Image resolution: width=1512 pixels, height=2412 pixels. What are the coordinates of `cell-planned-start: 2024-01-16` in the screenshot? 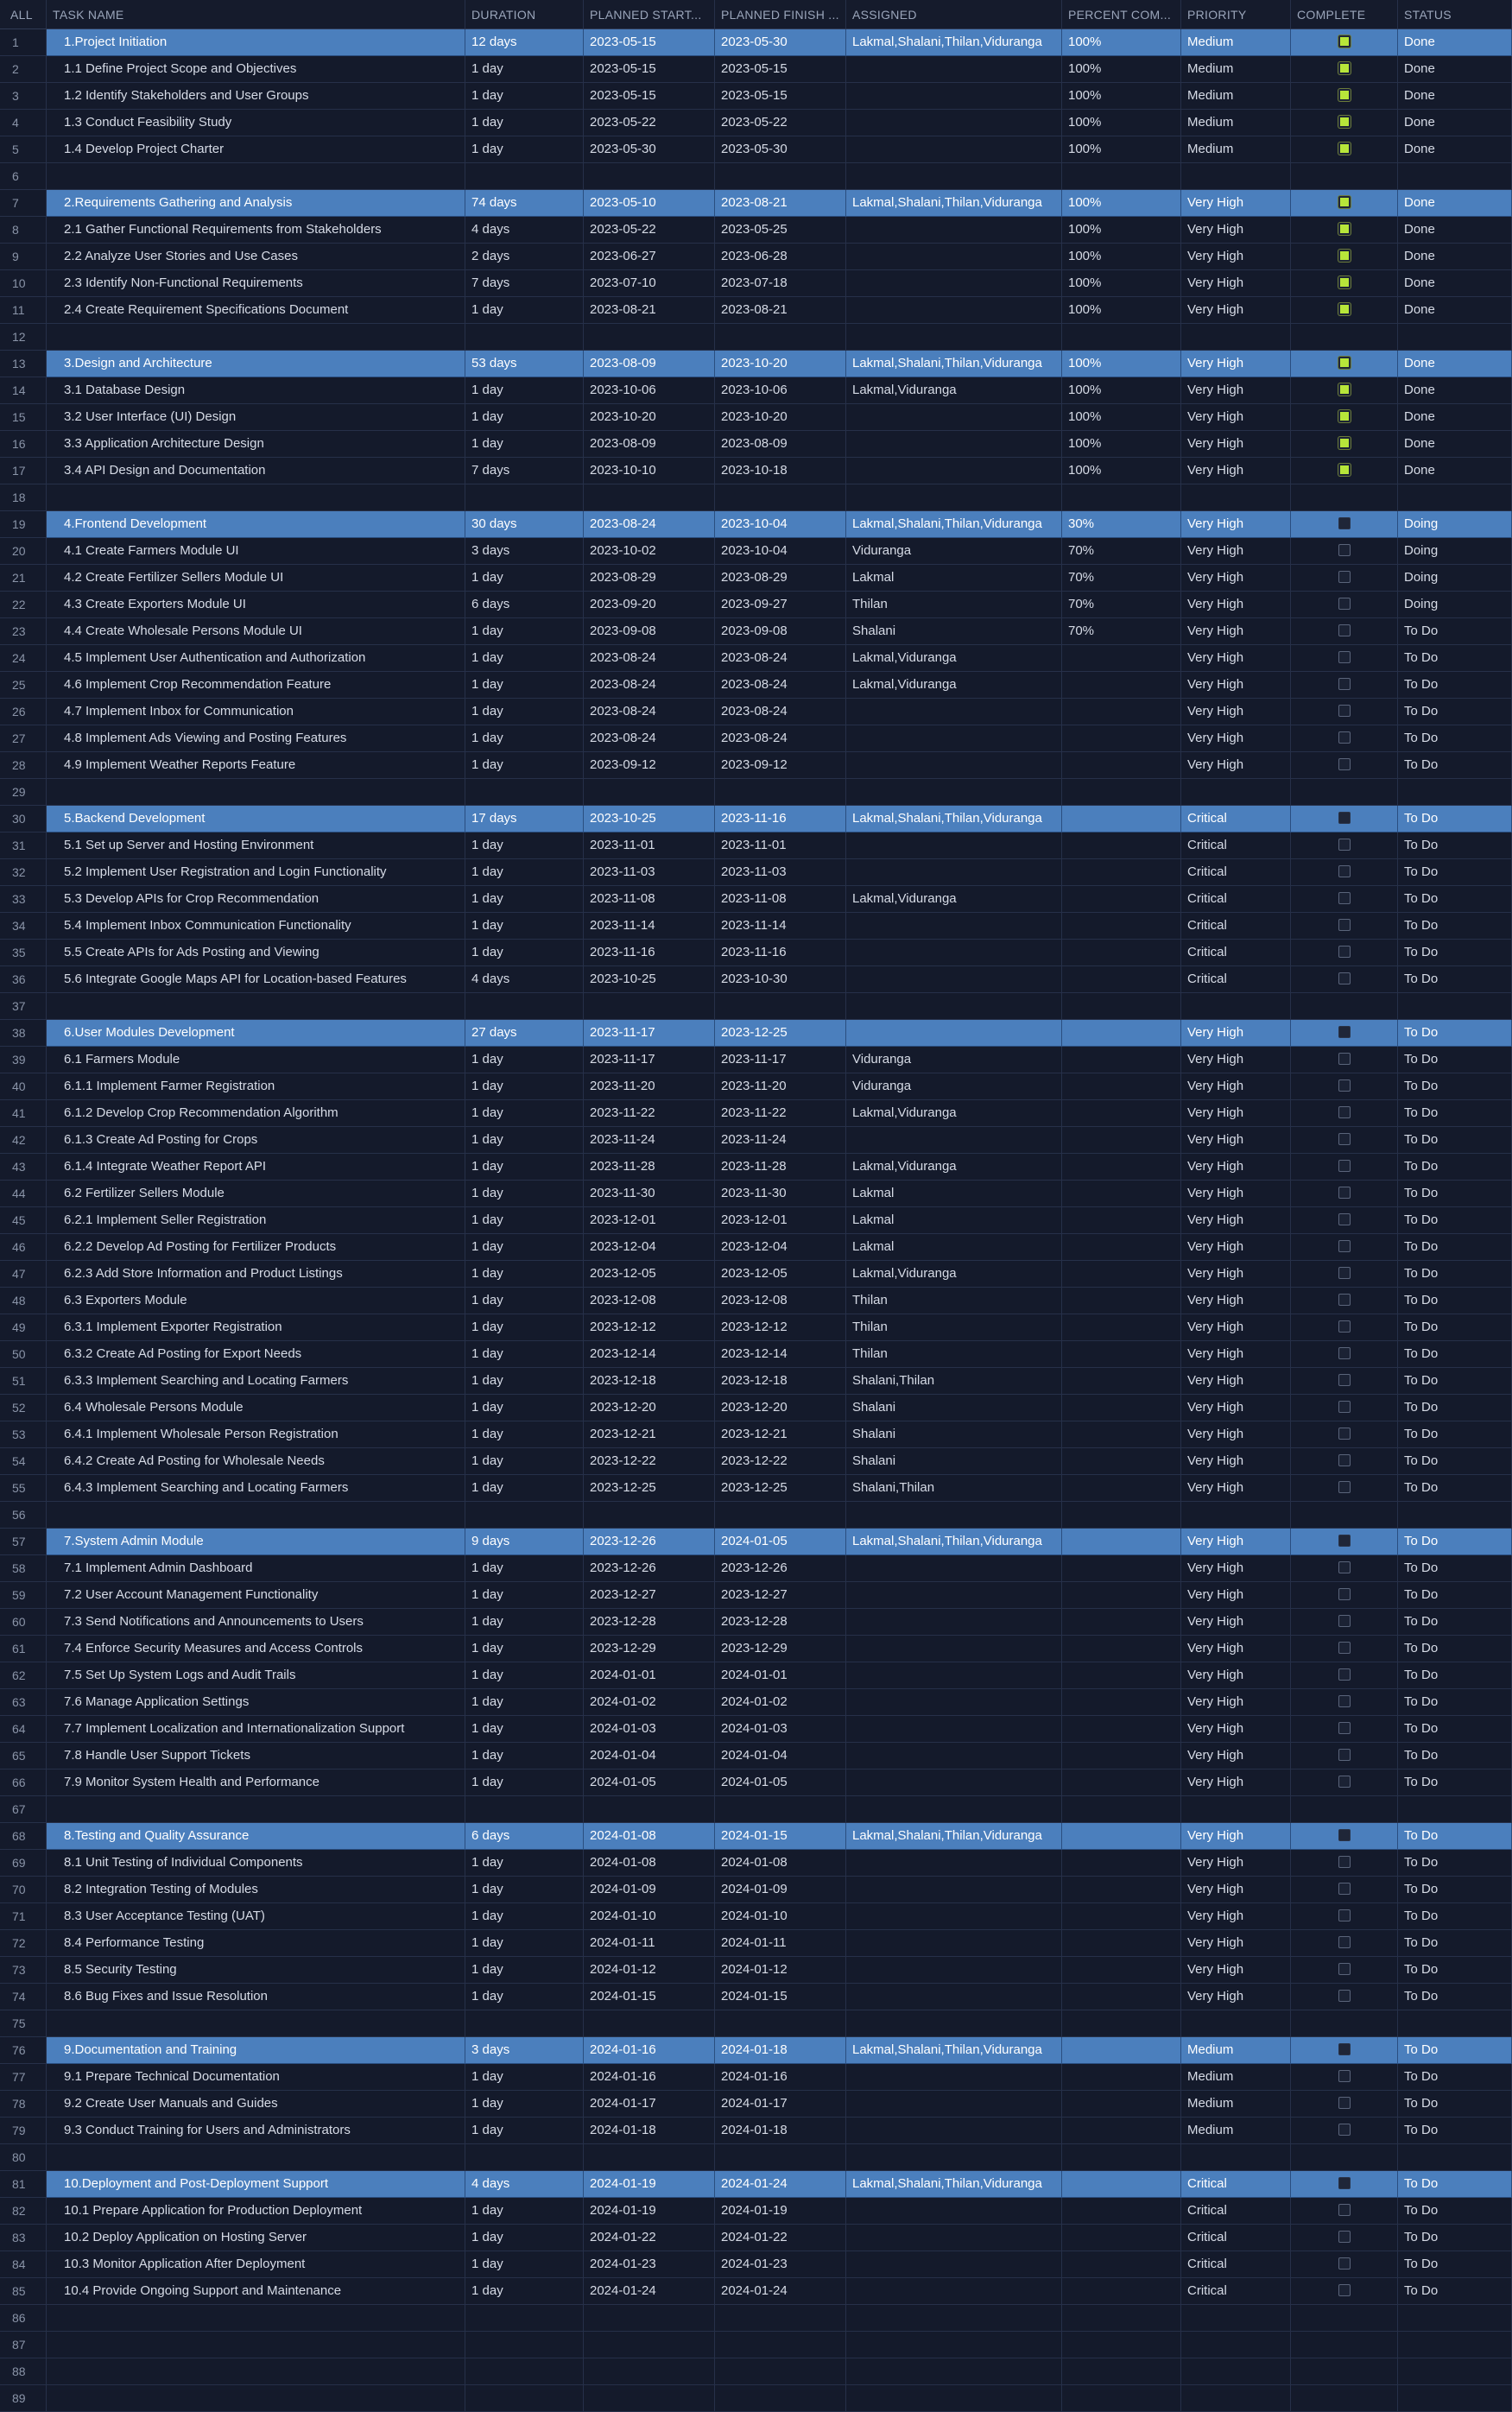 It's located at (649, 2050).